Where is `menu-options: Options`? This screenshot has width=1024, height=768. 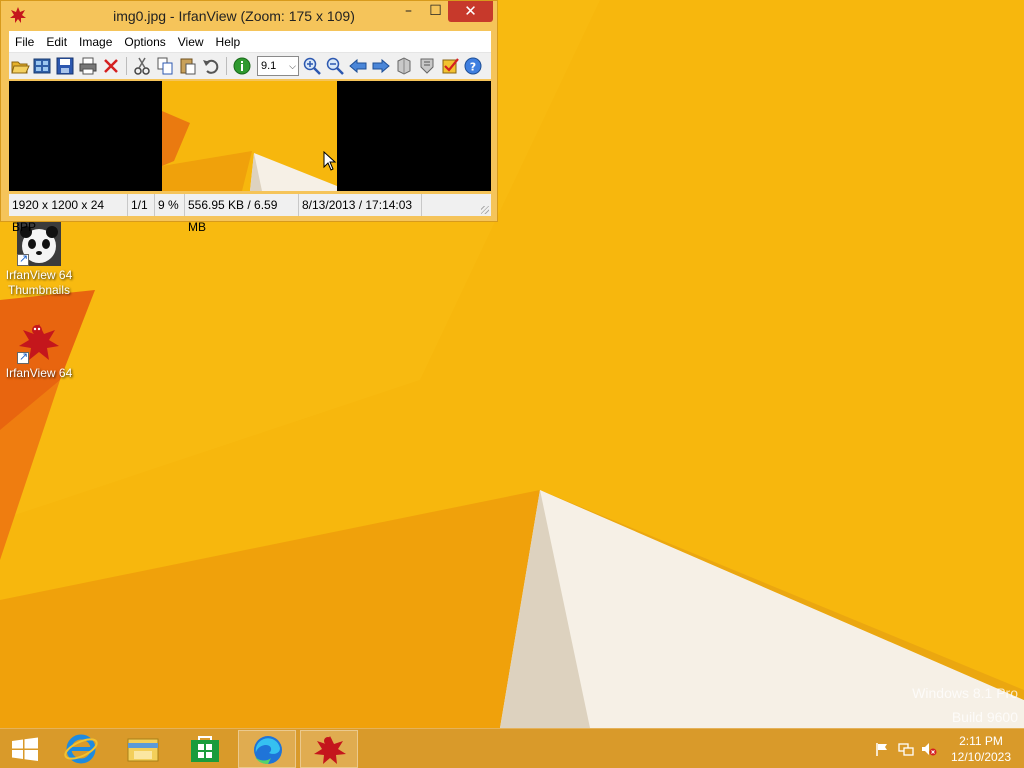
menu-options: Options is located at coordinates (144, 42).